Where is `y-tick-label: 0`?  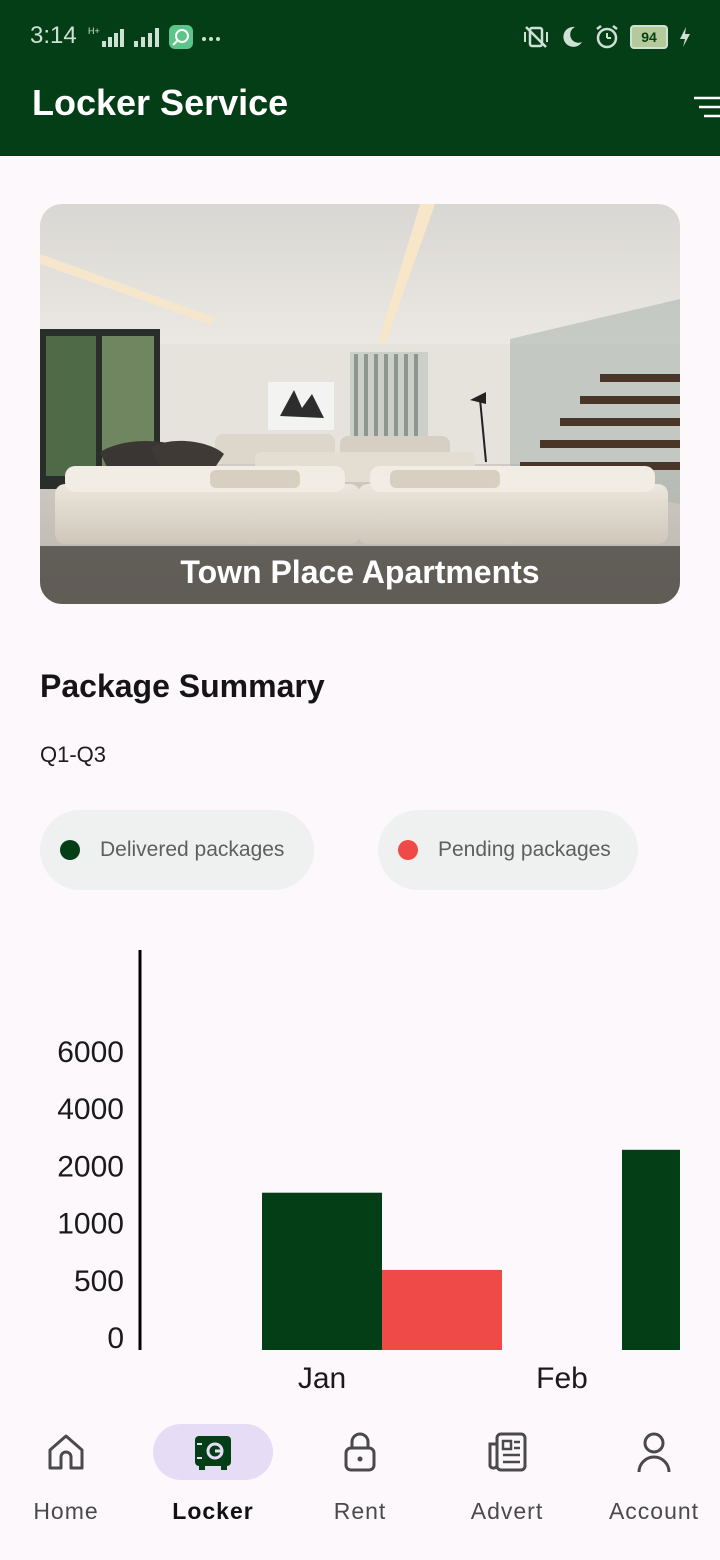 y-tick-label: 0 is located at coordinates (115, 1338).